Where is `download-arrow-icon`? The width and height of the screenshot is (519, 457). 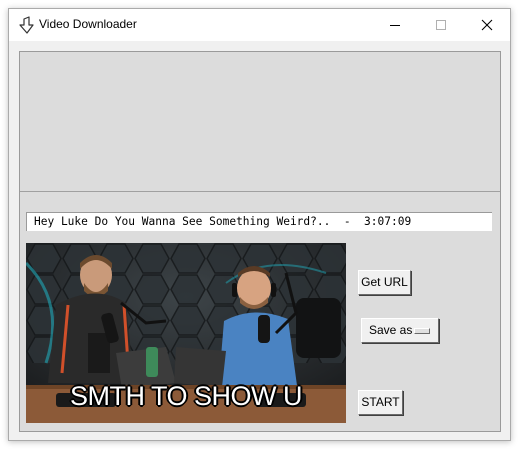
download-arrow-icon is located at coordinates (27, 25).